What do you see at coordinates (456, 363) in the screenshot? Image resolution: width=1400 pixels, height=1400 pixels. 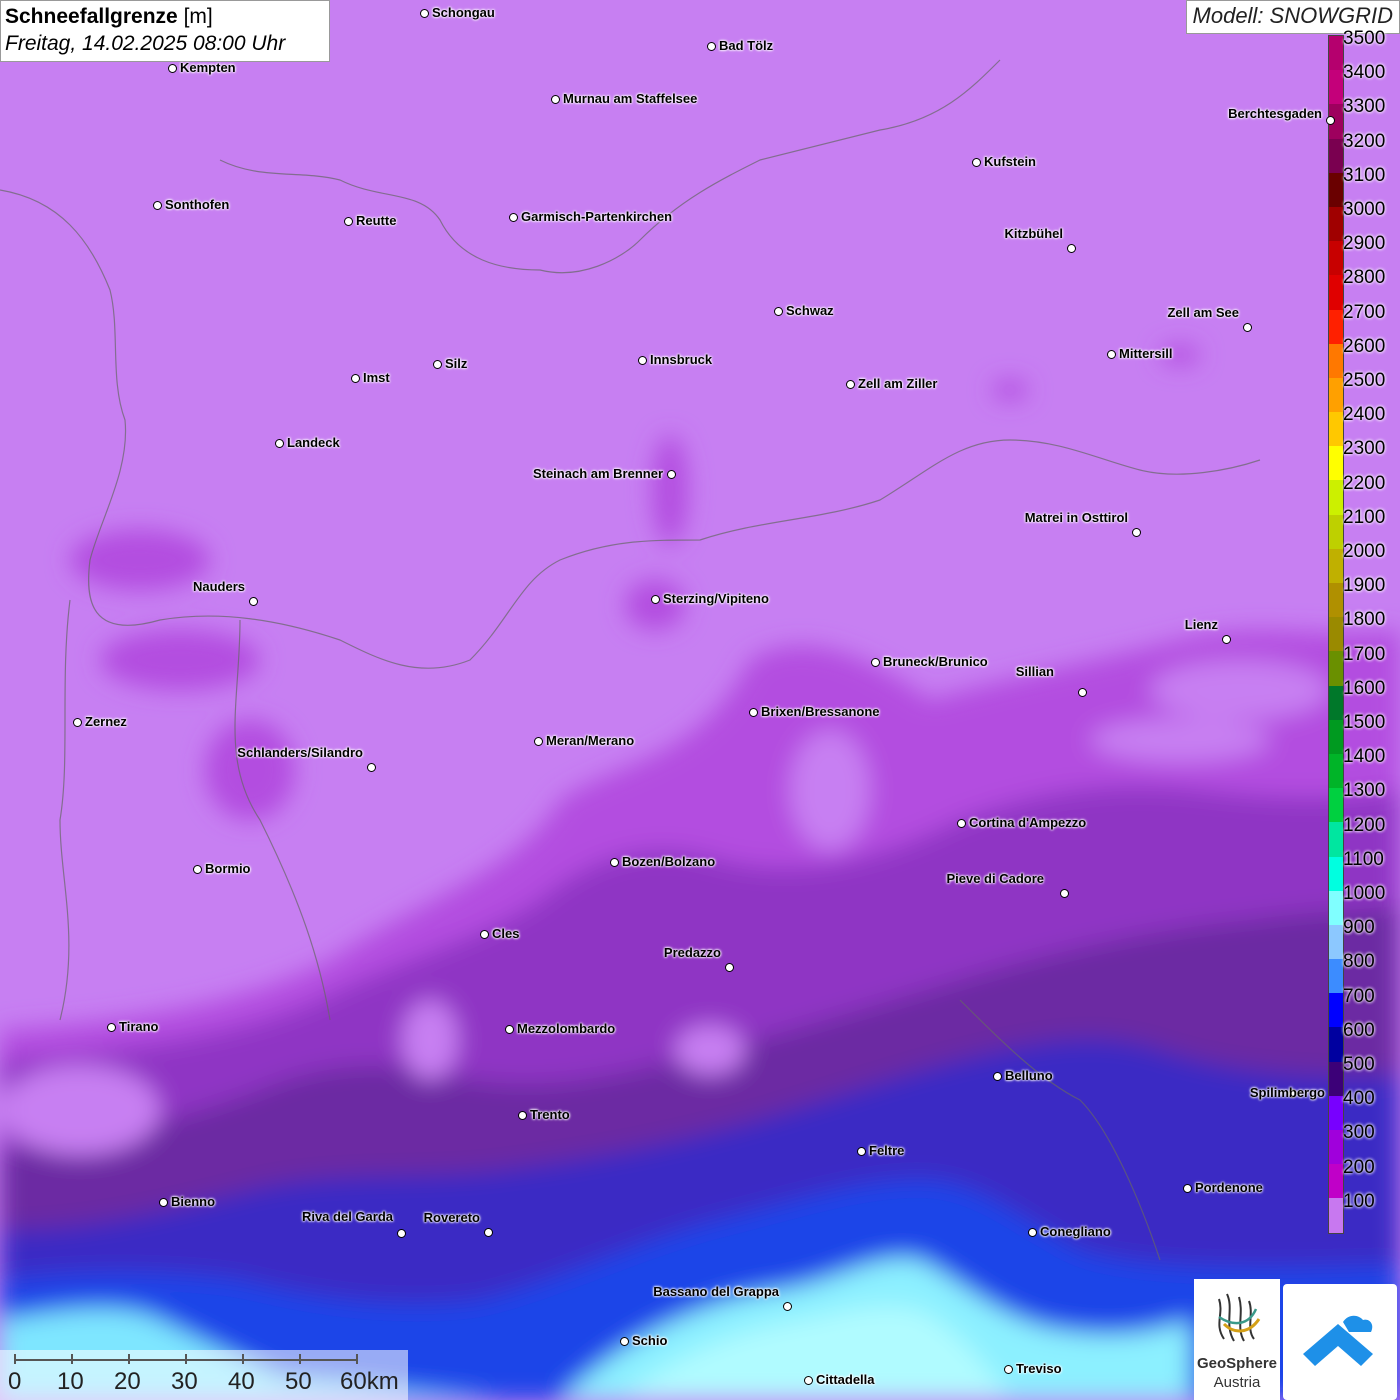 I see `city-label: Silz` at bounding box center [456, 363].